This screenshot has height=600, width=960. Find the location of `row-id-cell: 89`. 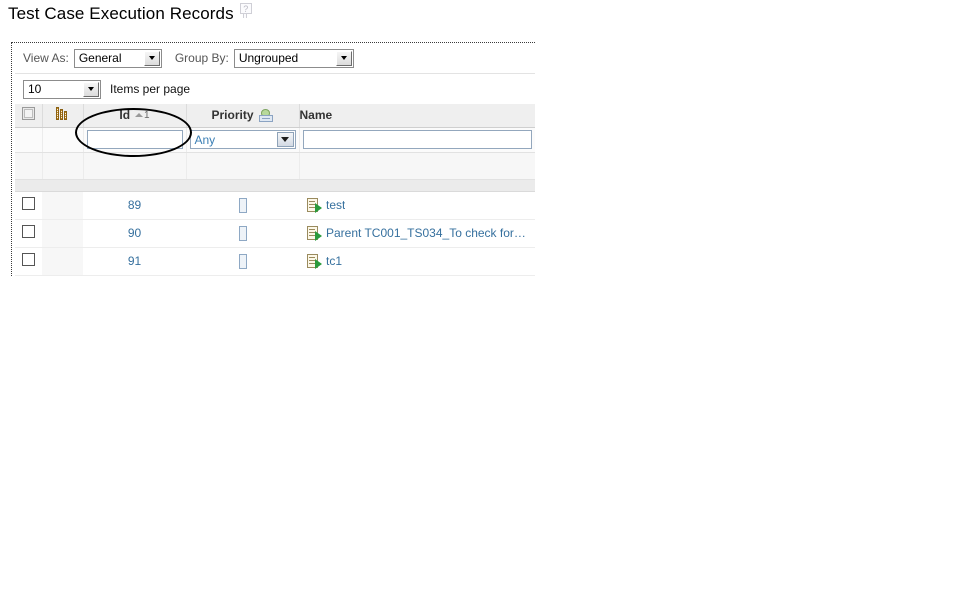

row-id-cell: 89 is located at coordinates (134, 205).